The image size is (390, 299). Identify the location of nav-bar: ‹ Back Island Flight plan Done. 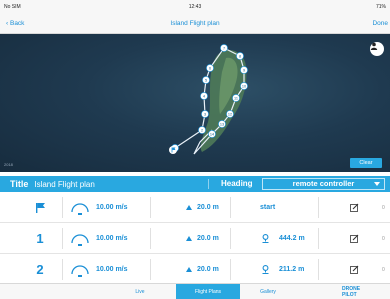
(195, 24).